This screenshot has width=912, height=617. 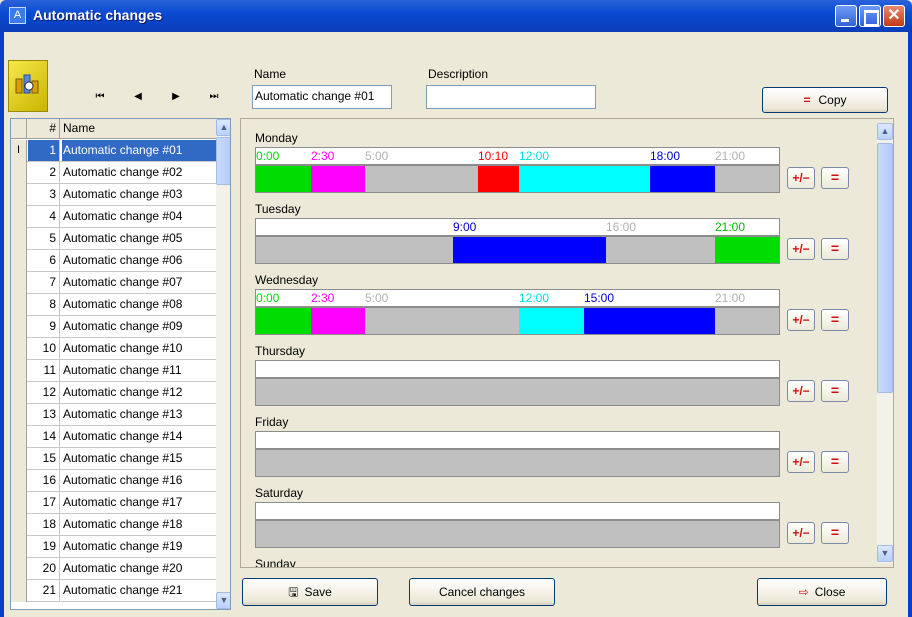 What do you see at coordinates (223, 600) in the screenshot?
I see `scroll-down-button: ▼` at bounding box center [223, 600].